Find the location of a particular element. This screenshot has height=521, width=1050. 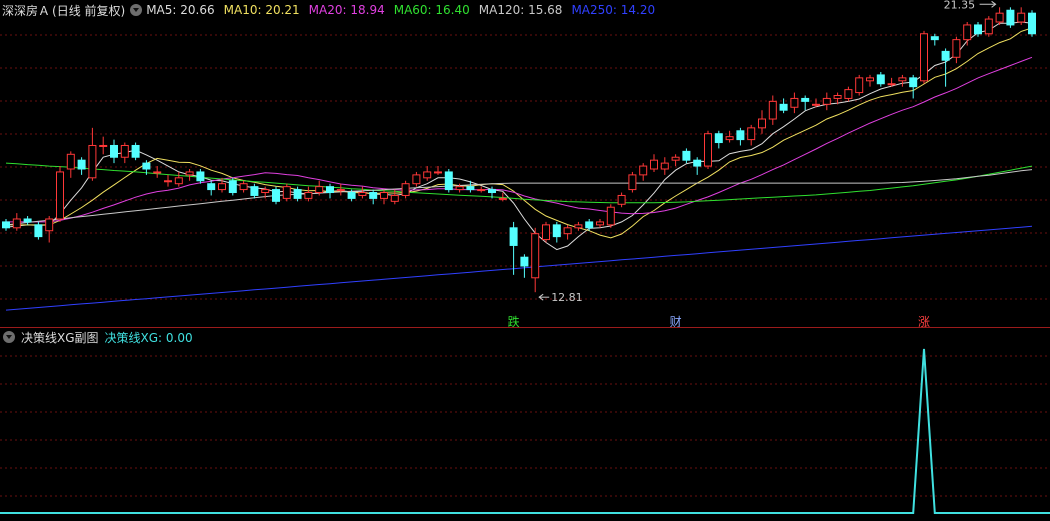

sub-panel-header: 决策线XG副图 决策线XG: 0.00 is located at coordinates (101, 337).